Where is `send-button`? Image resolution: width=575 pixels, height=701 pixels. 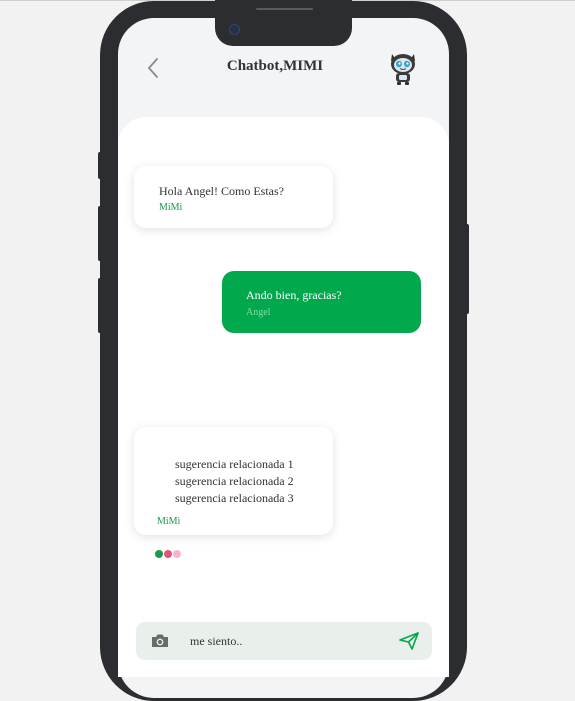
send-button is located at coordinates (409, 641).